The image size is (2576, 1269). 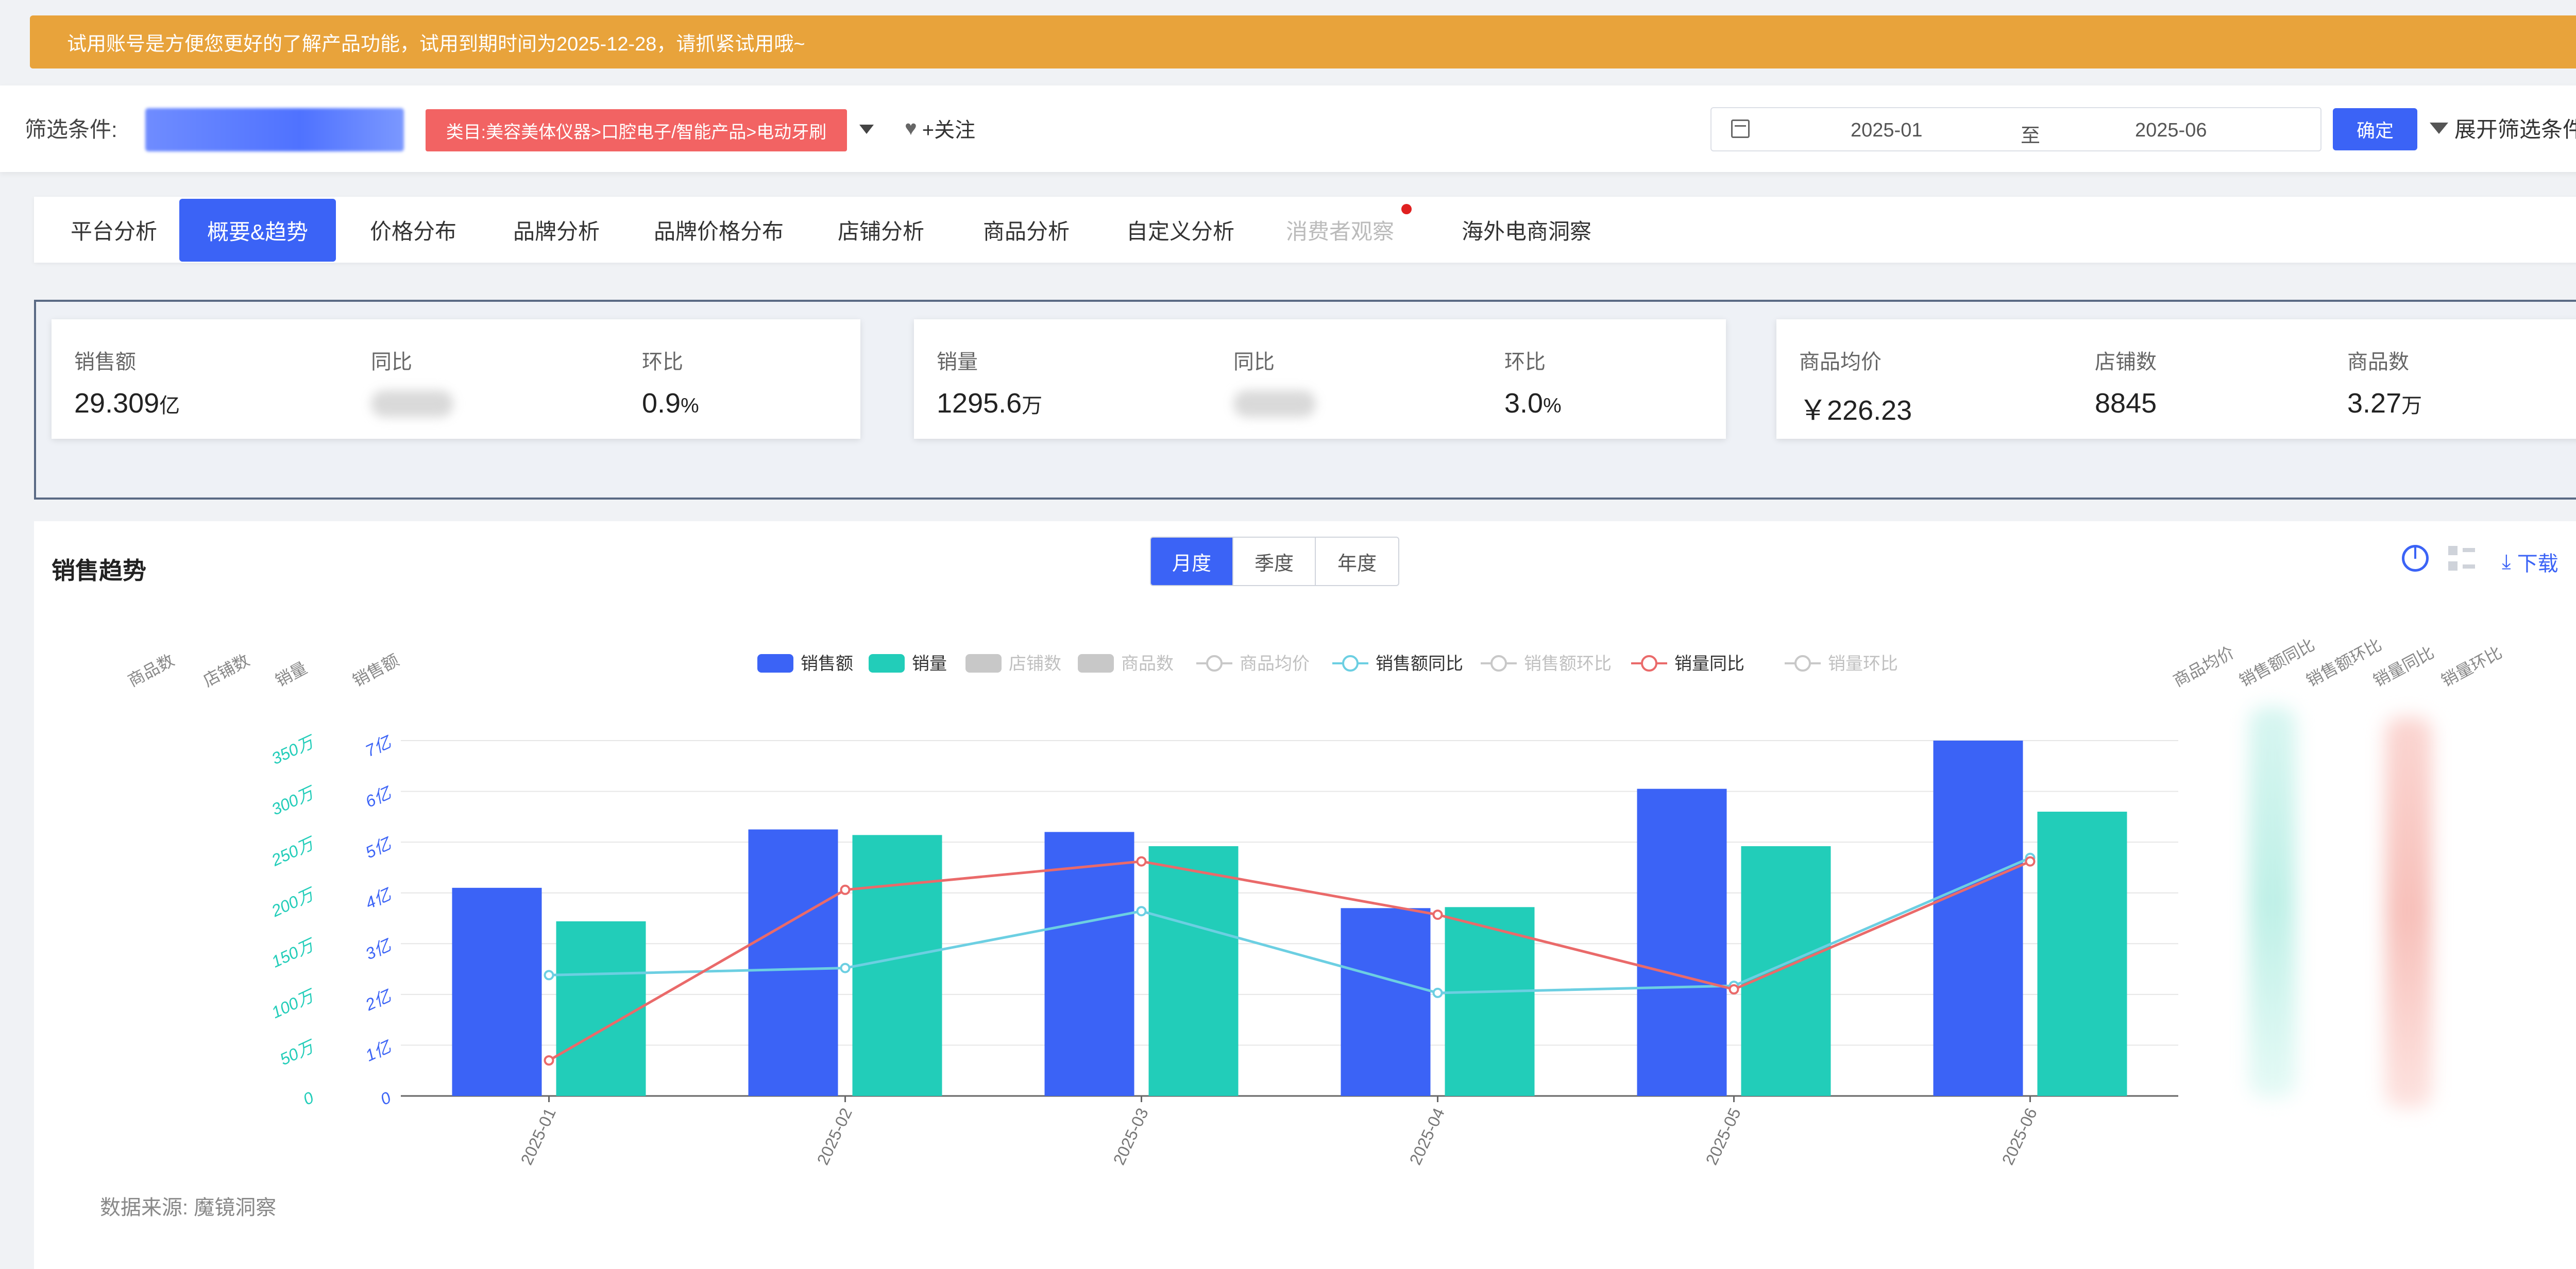 I want to click on kpi-value: 0.9%, so click(x=671, y=403).